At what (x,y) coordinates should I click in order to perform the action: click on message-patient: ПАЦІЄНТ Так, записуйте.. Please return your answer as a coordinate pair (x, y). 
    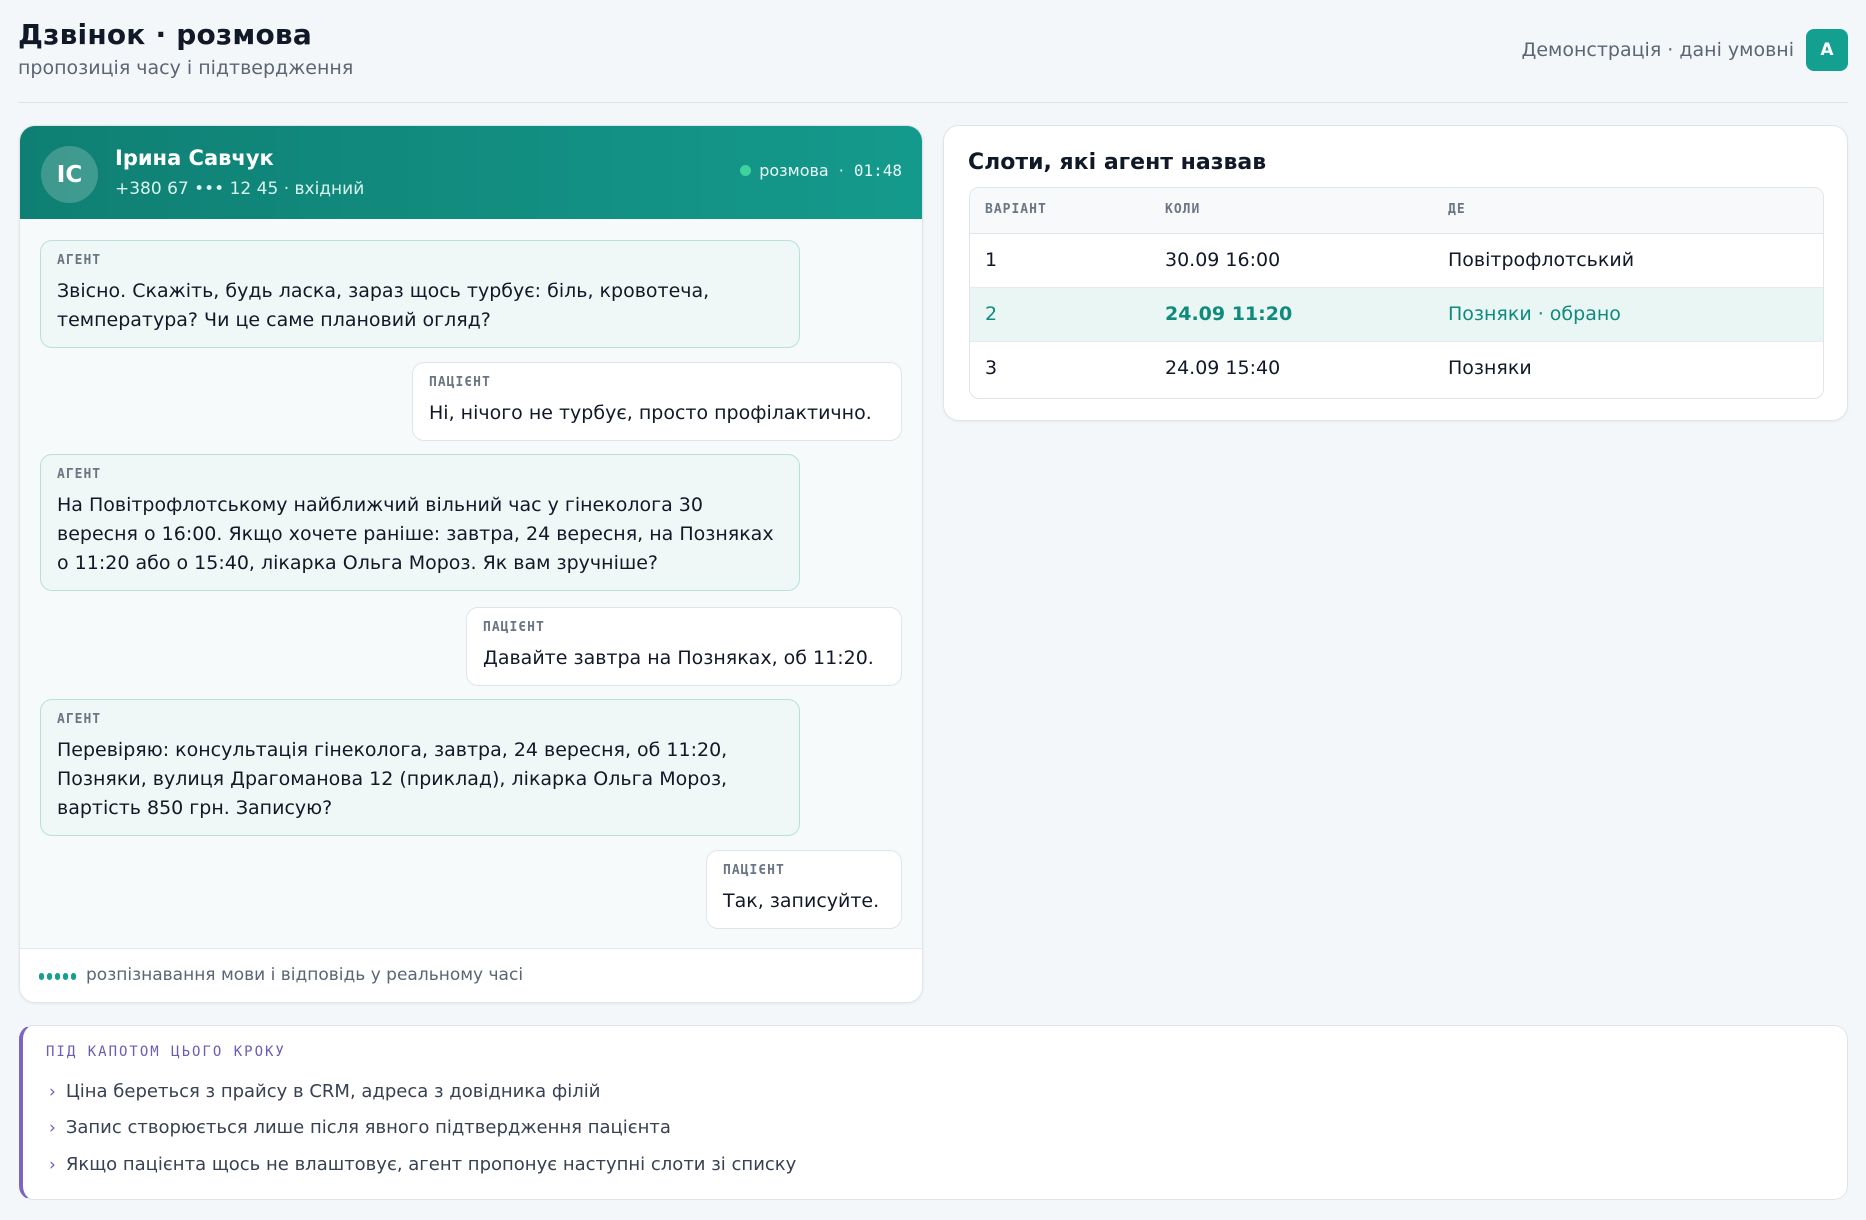
    Looking at the image, I should click on (804, 889).